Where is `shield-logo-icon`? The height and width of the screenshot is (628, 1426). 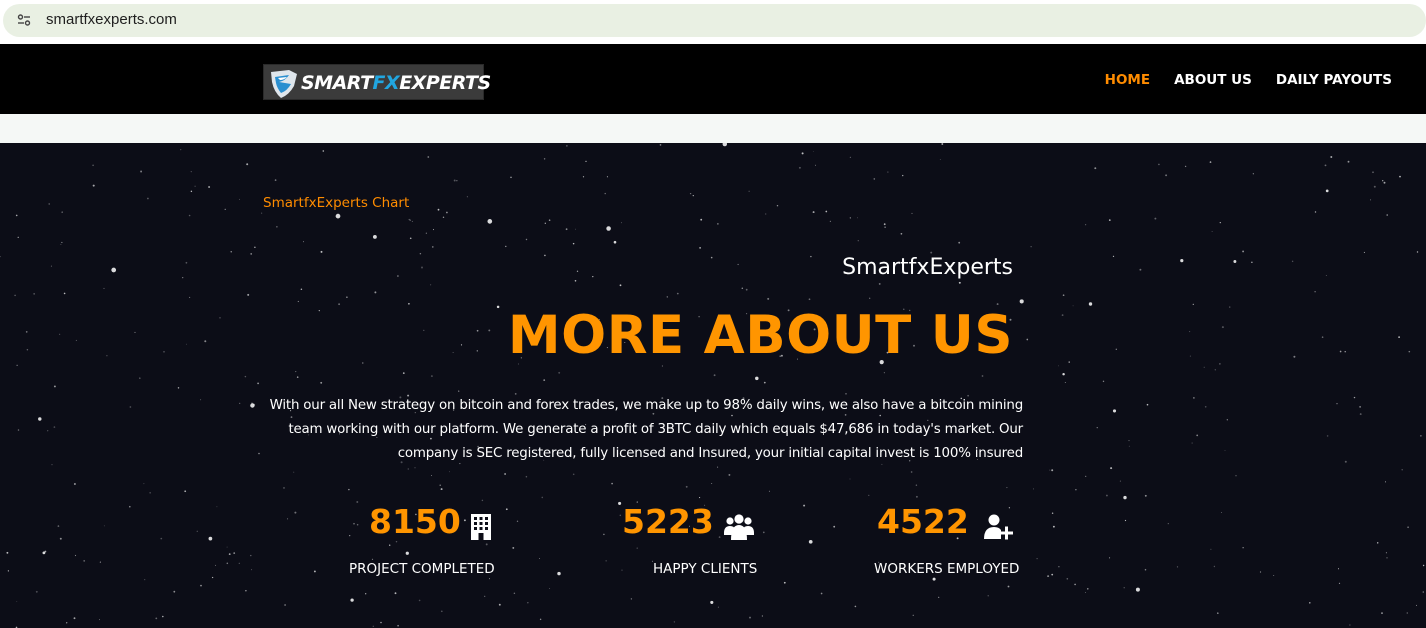 shield-logo-icon is located at coordinates (284, 84).